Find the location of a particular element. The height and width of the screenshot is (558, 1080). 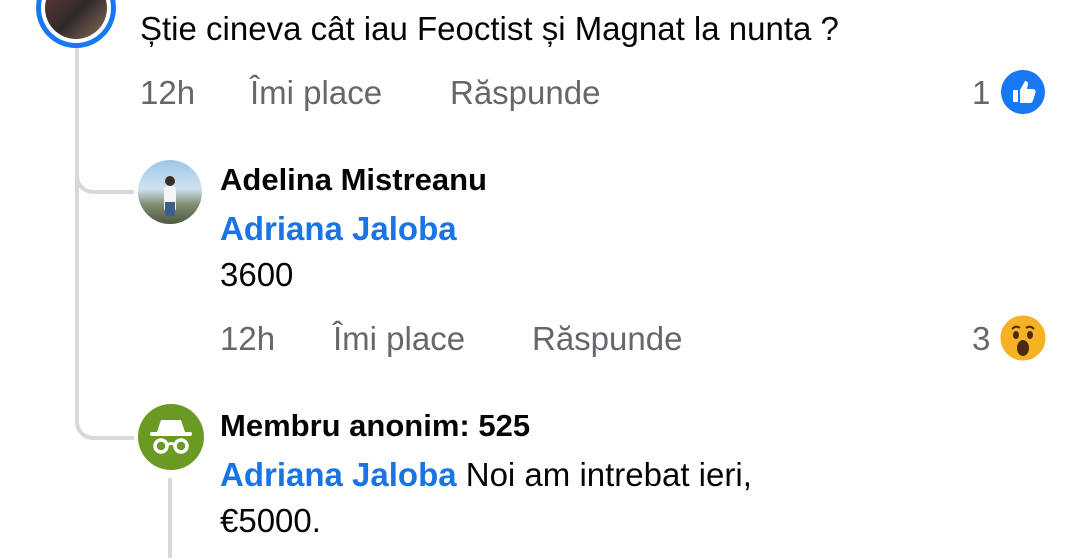

comment-body: Adriana Jaloba Noi am intrebat ieri, is located at coordinates (486, 475).